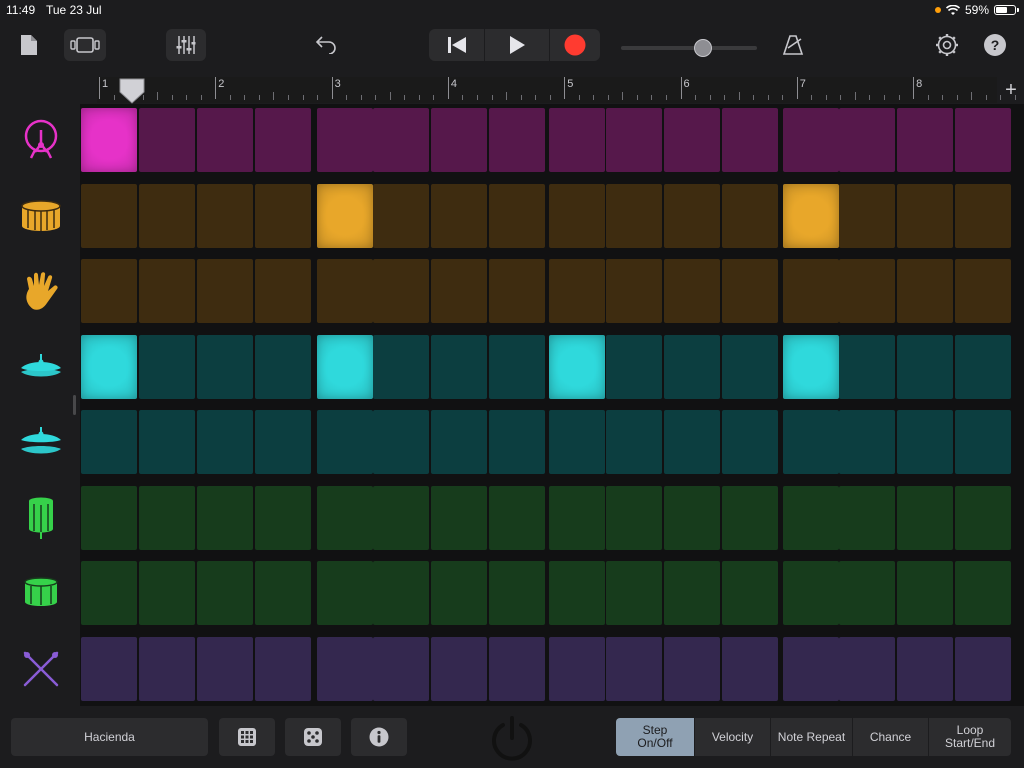 Image resolution: width=1024 pixels, height=768 pixels. Describe the element at coordinates (41, 140) in the screenshot. I see `kick-drum-icon` at that location.